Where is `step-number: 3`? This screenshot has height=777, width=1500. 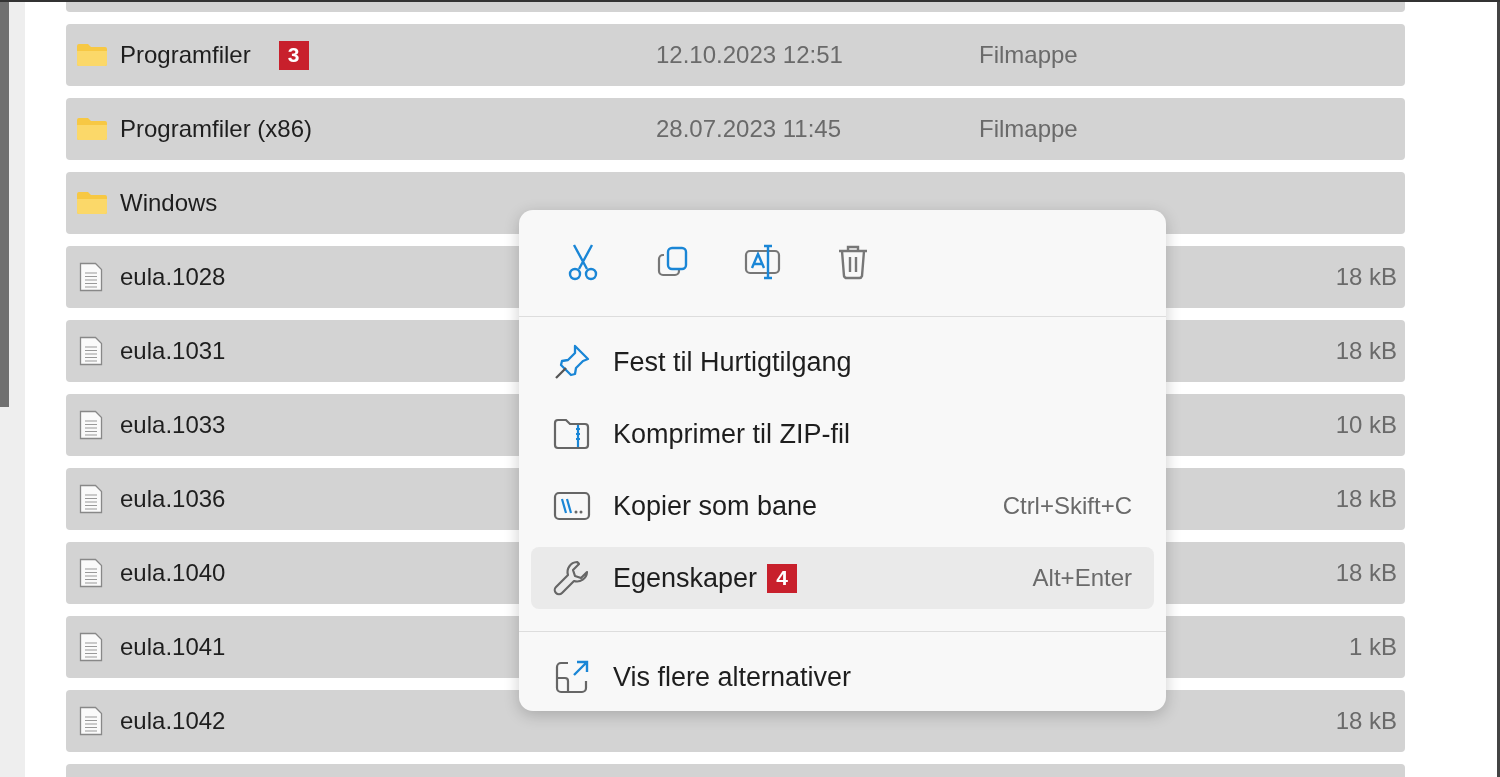
step-number: 3 is located at coordinates (293, 55).